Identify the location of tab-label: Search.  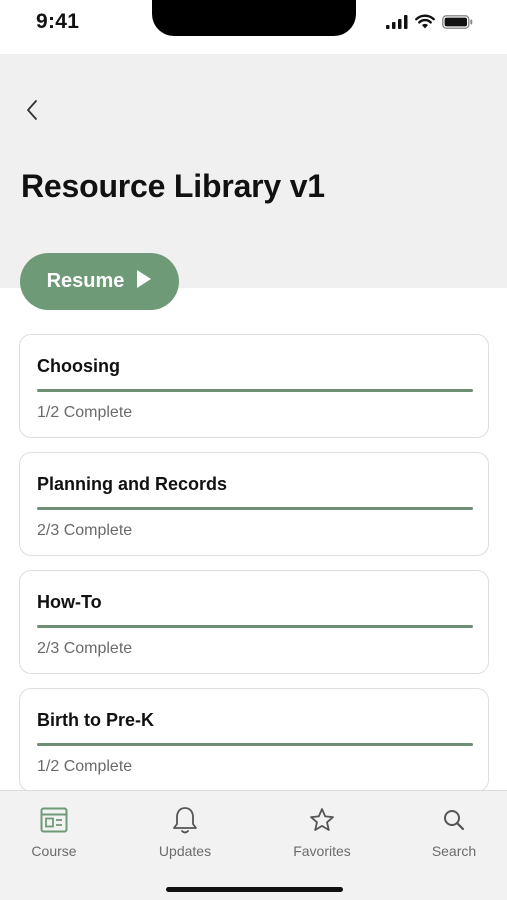
(454, 851).